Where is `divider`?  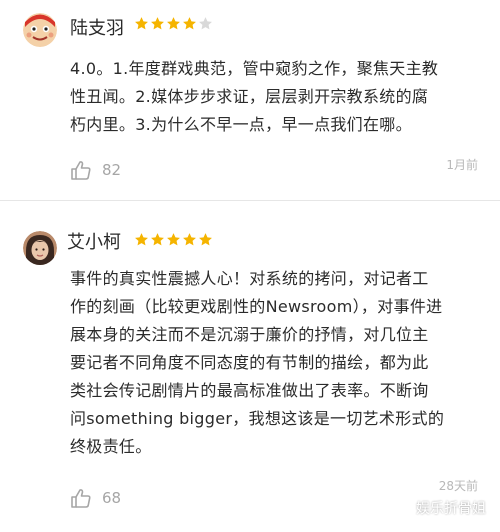
divider is located at coordinates (250, 200).